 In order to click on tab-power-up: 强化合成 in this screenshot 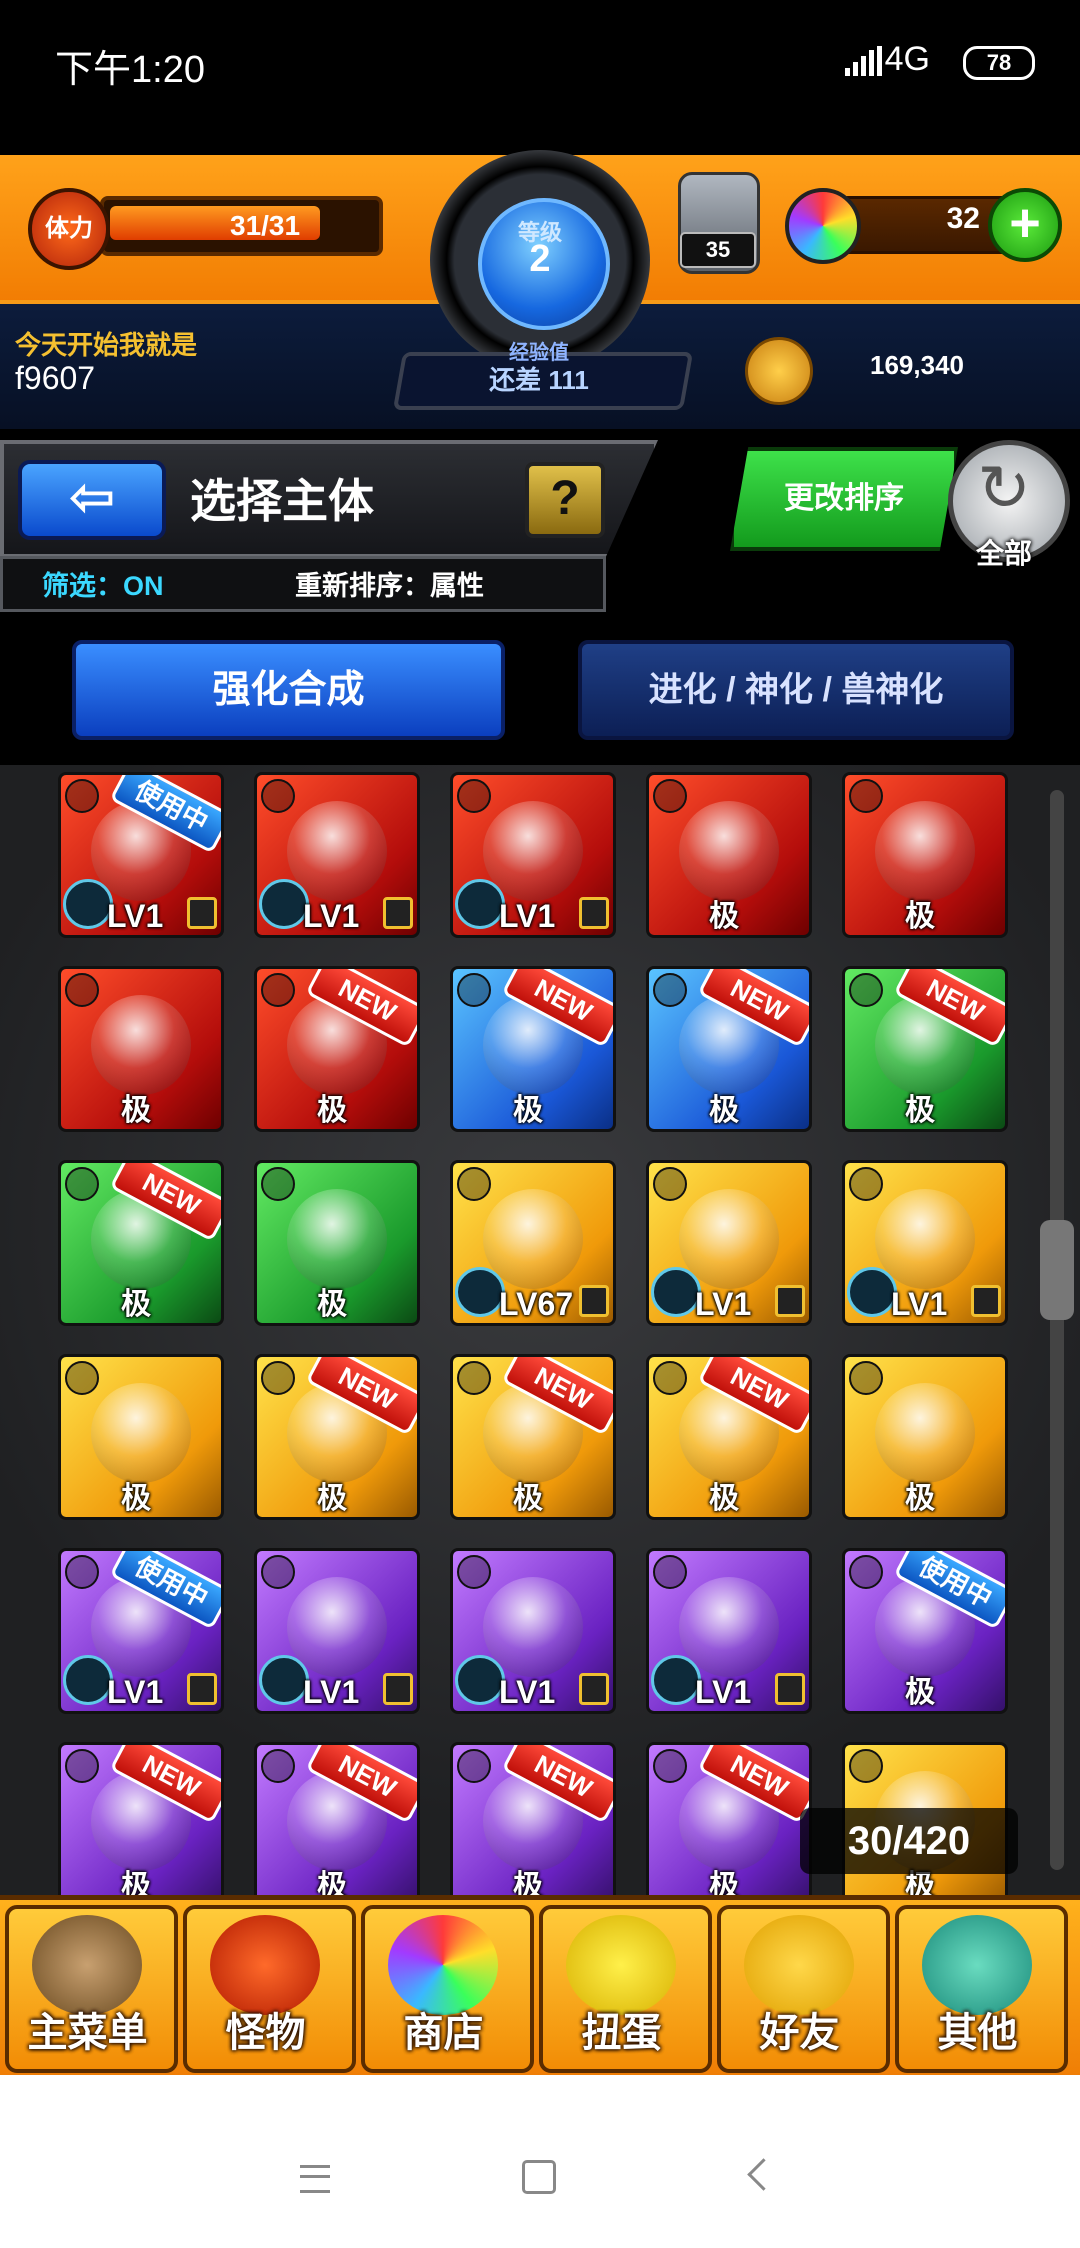, I will do `click(288, 690)`.